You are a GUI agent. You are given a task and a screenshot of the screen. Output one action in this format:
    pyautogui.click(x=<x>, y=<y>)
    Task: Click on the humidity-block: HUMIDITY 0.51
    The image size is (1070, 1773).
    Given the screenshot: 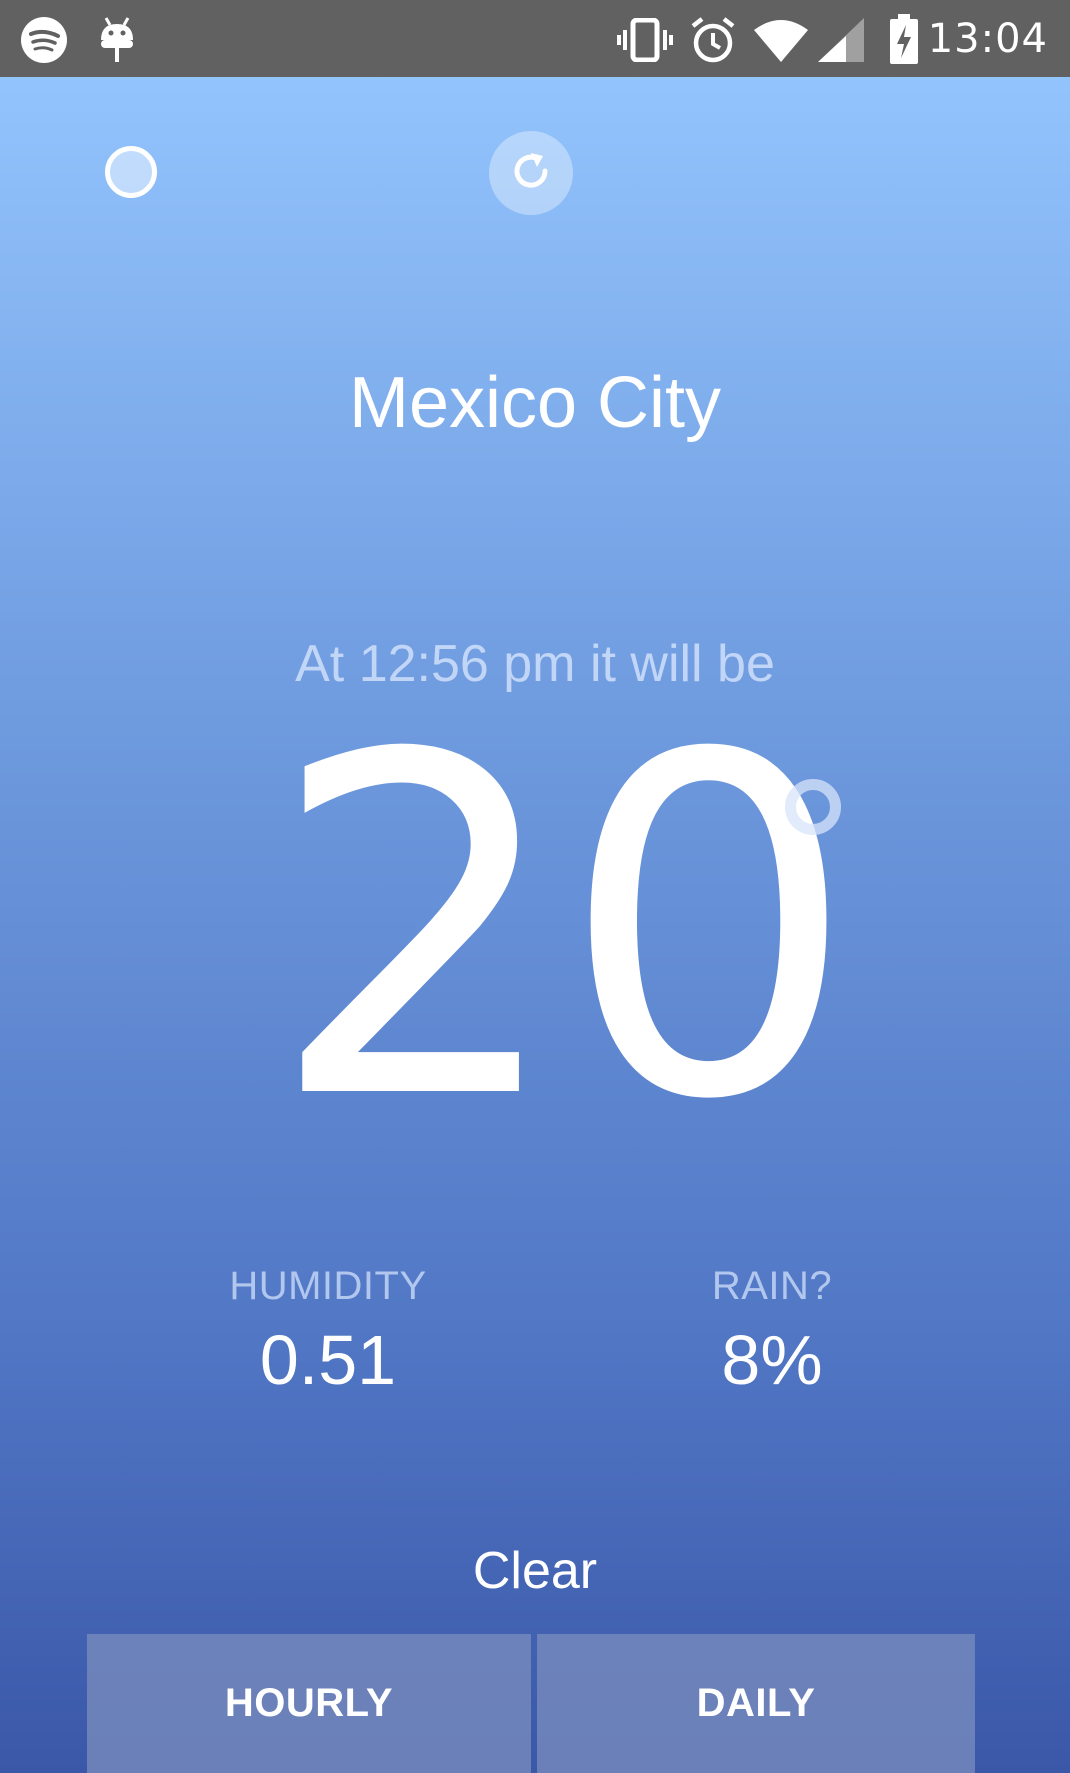 What is the action you would take?
    pyautogui.click(x=328, y=1332)
    